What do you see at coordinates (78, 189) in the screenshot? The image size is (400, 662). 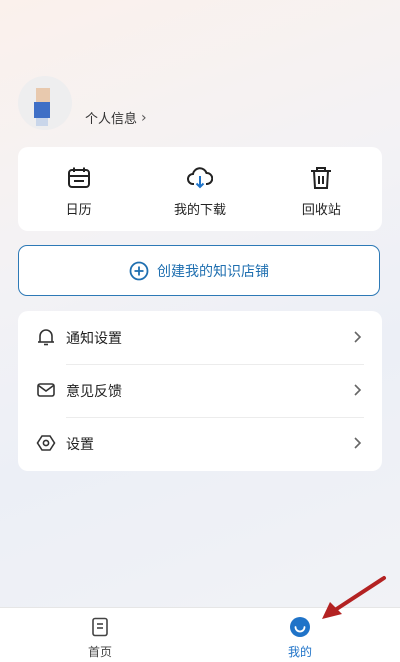 I see `quick-action-calendar: 日历` at bounding box center [78, 189].